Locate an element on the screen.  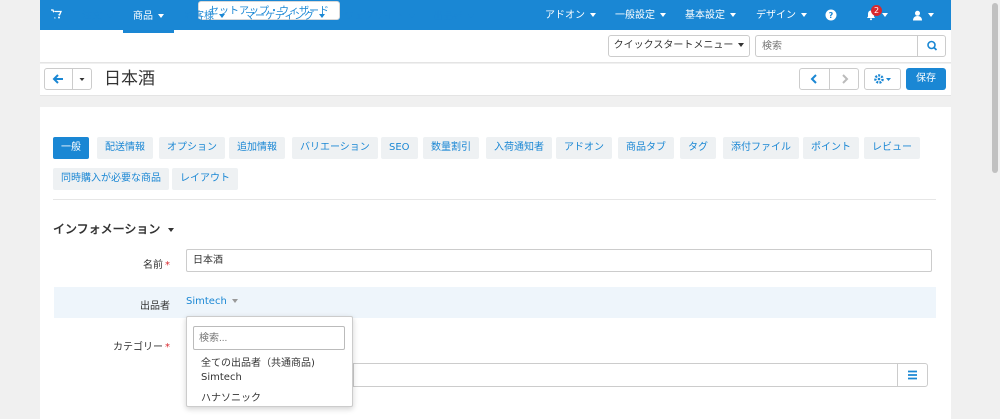
tab-seo: SEO is located at coordinates (399, 148).